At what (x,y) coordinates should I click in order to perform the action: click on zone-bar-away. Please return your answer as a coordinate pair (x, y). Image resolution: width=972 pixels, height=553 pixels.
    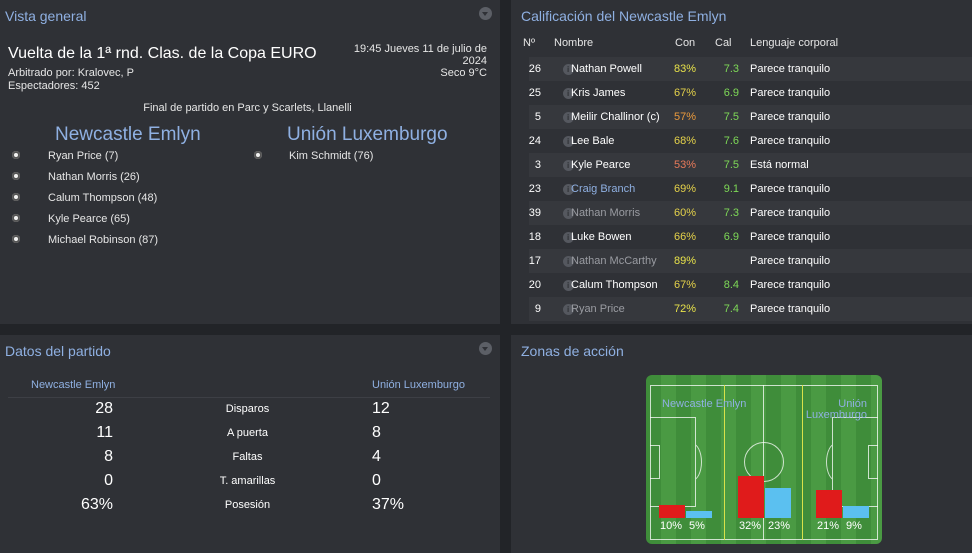
    Looking at the image, I should click on (778, 503).